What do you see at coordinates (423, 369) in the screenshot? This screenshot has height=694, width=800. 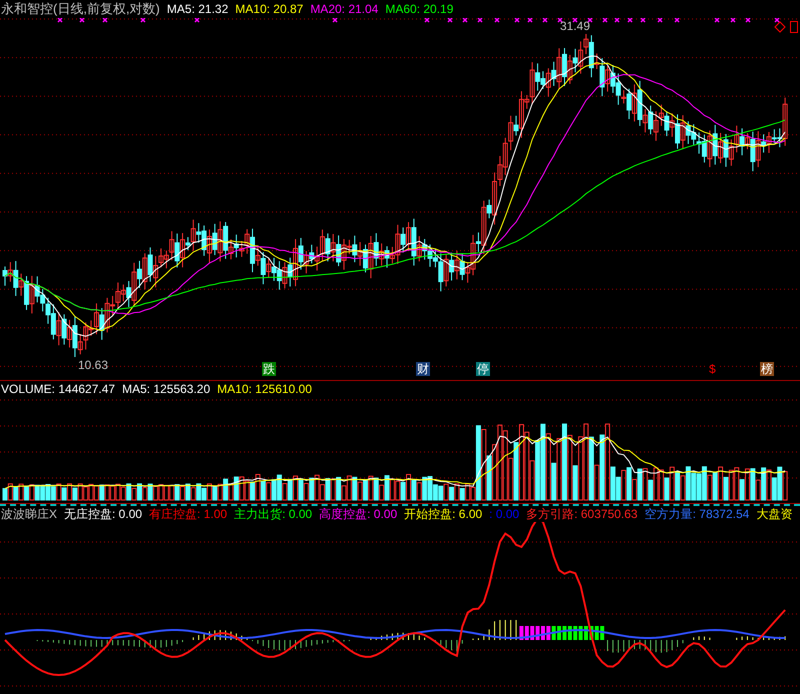 I see `event-marker: 财` at bounding box center [423, 369].